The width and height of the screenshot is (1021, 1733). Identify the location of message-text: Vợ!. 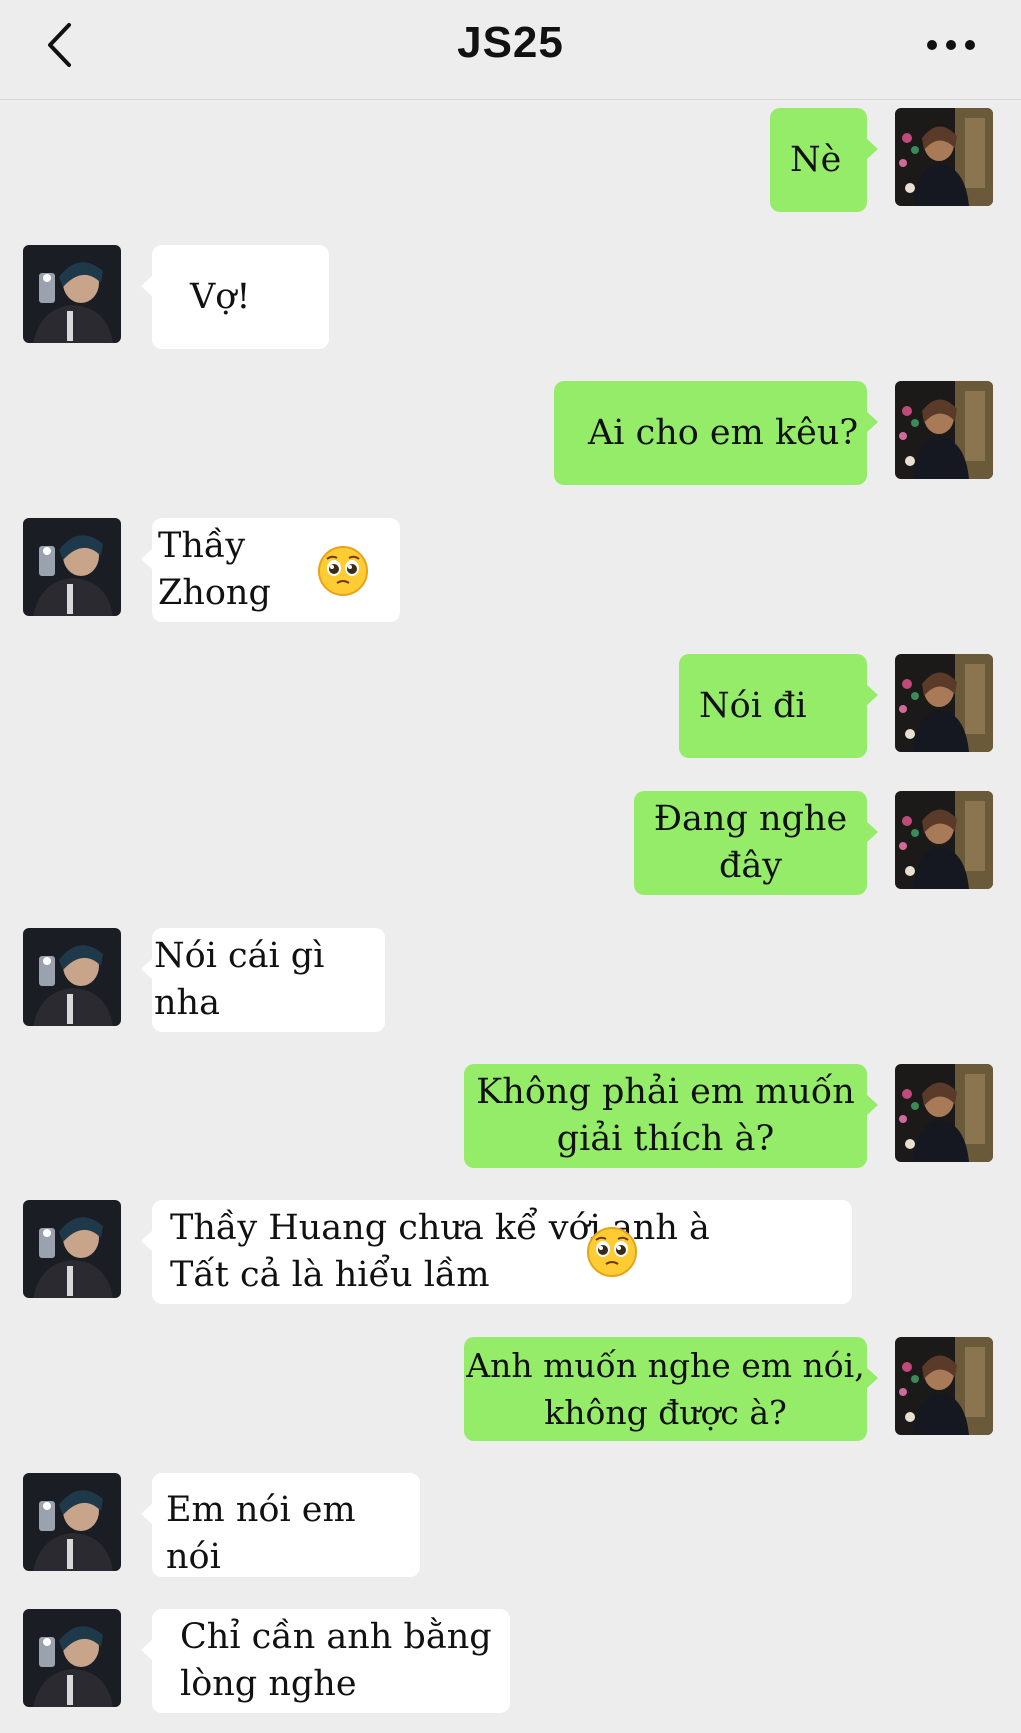
(220, 296).